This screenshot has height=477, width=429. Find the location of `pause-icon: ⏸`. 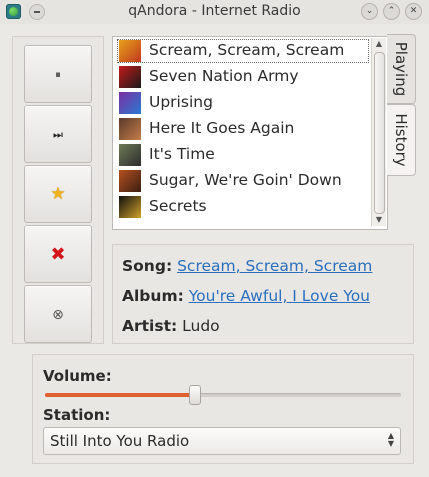

pause-icon: ⏸ is located at coordinates (58, 74).